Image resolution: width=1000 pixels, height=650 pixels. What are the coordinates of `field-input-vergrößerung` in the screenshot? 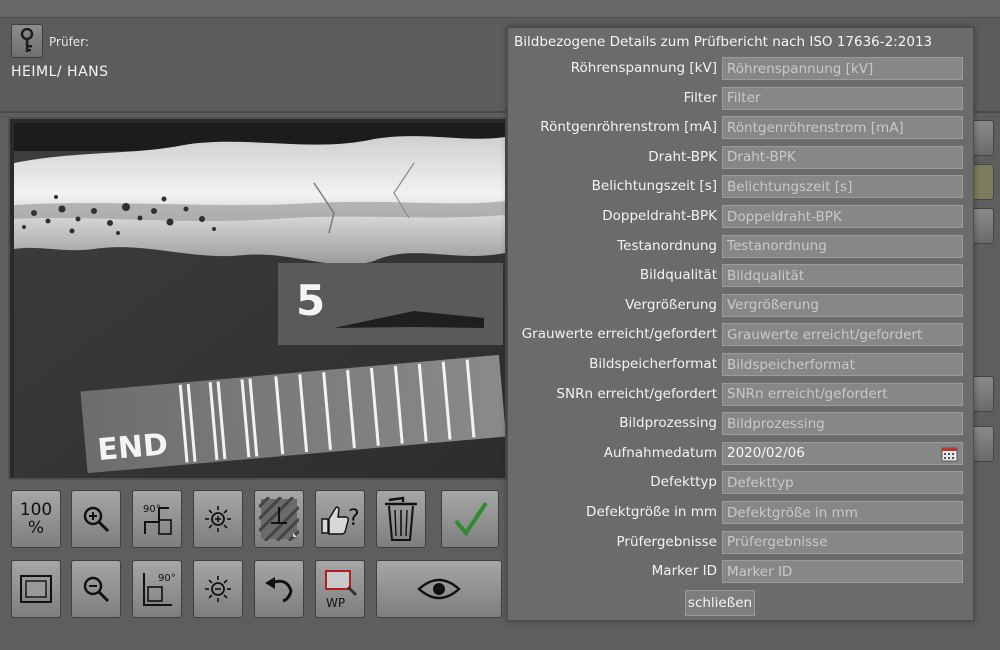 It's located at (842, 305).